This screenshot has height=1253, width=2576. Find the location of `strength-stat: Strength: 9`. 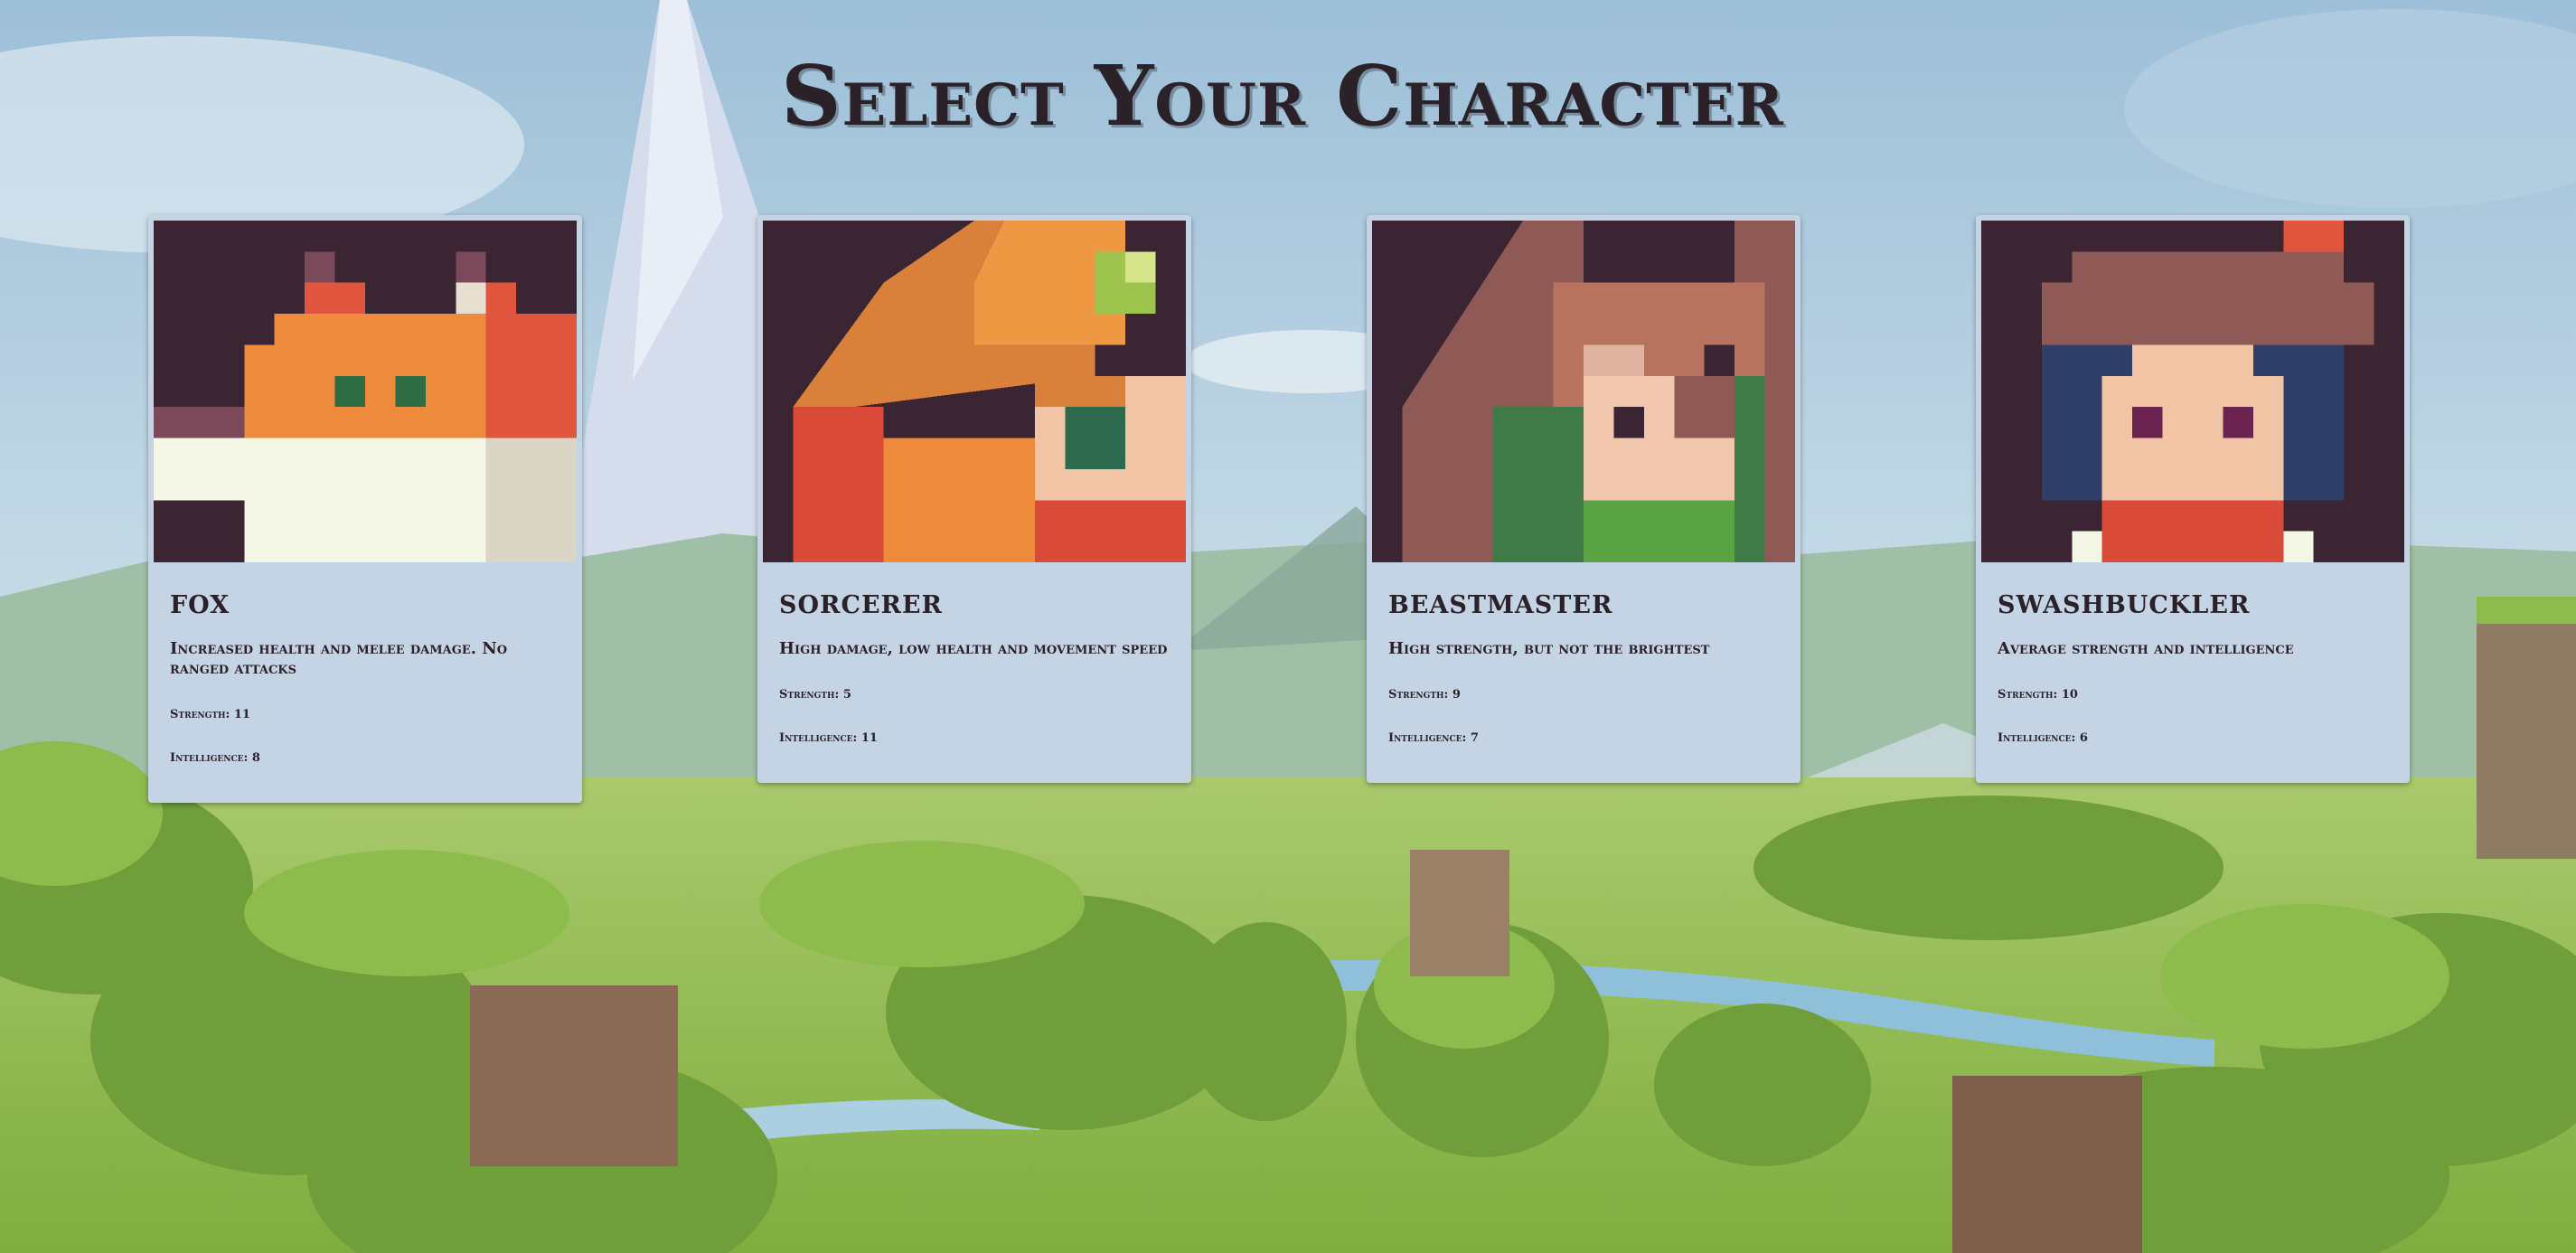

strength-stat: Strength: 9 is located at coordinates (1424, 695).